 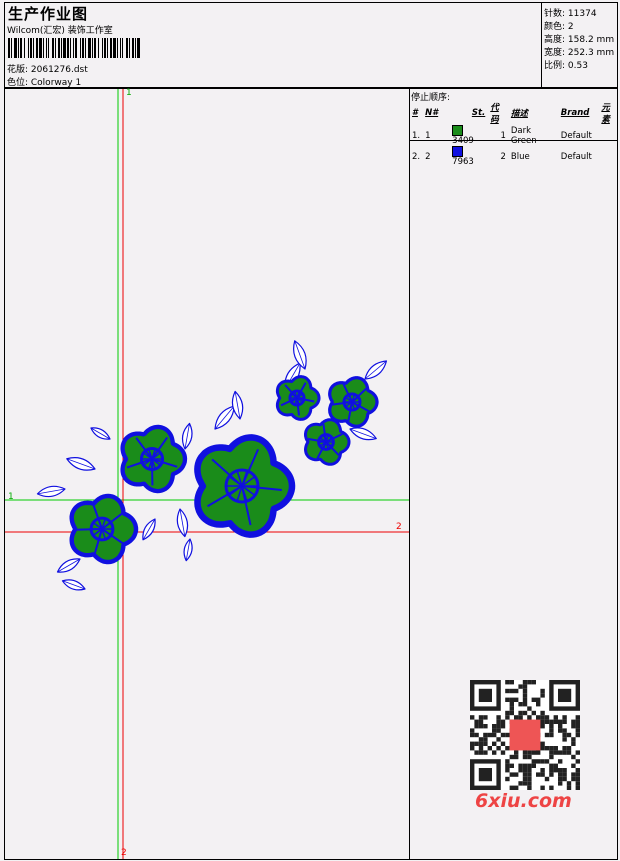 I want to click on colorway-label: 色位: Colorway 1, so click(x=44, y=83).